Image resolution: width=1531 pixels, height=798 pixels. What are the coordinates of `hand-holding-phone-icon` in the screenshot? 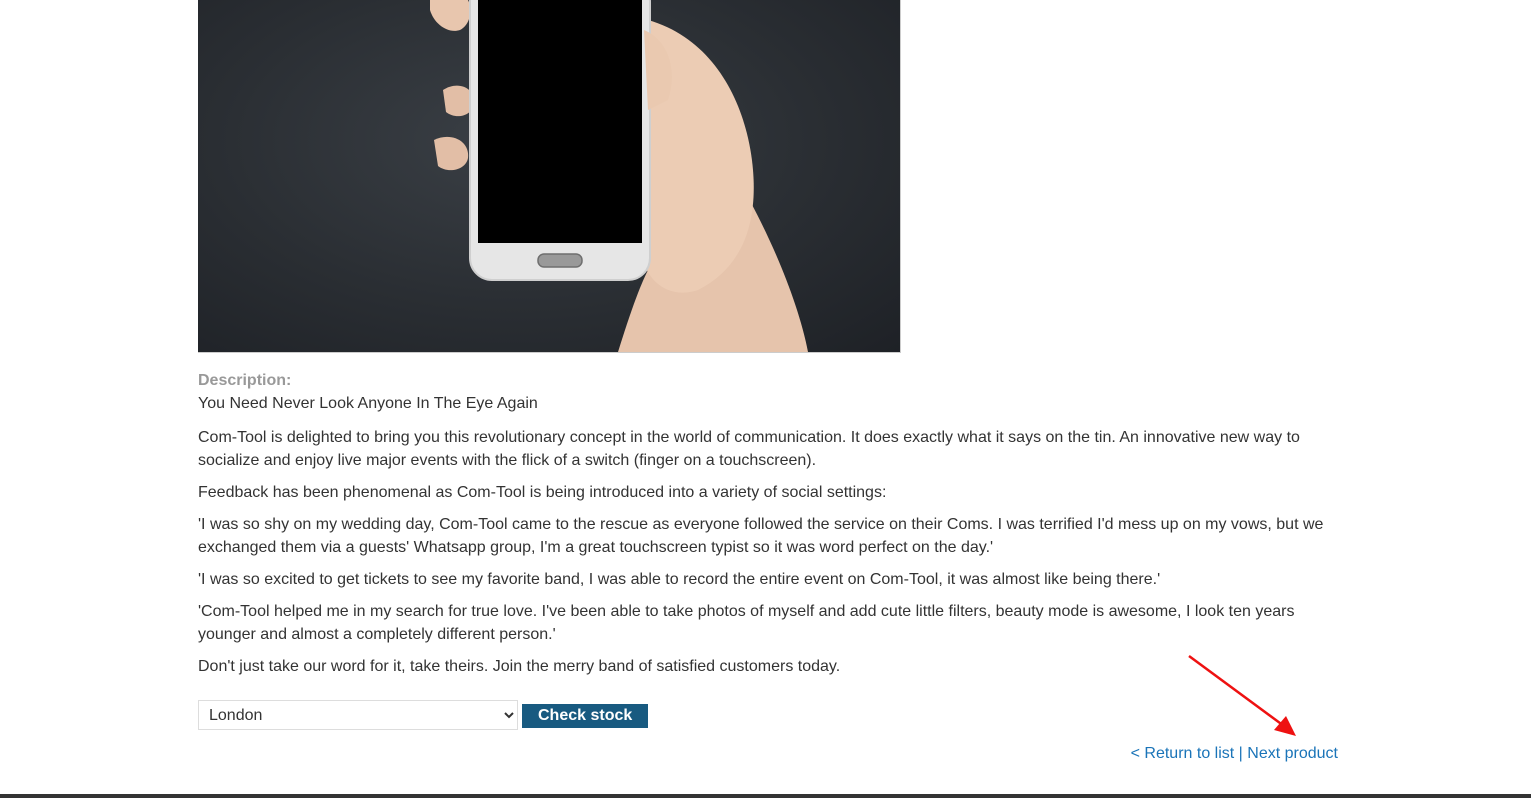 It's located at (619, 176).